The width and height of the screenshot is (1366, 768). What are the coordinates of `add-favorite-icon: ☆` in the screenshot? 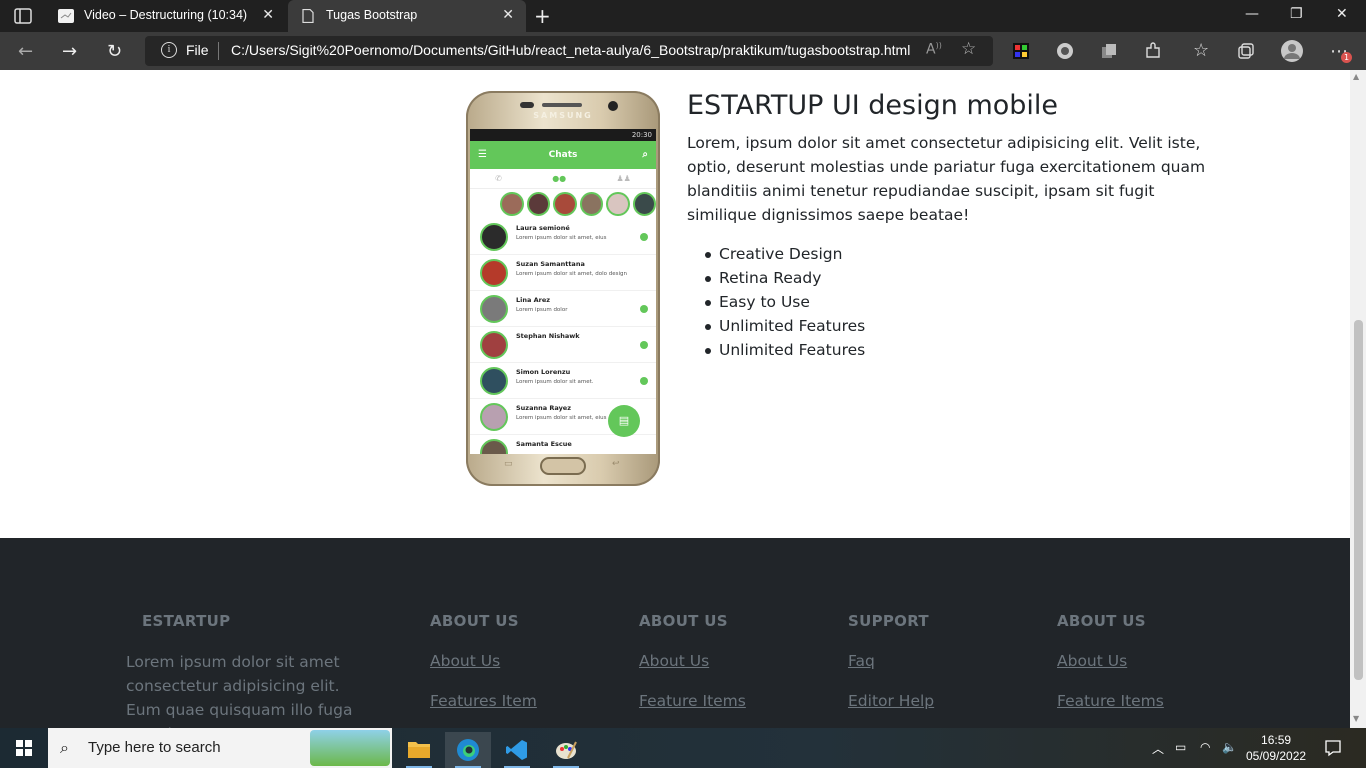 It's located at (968, 49).